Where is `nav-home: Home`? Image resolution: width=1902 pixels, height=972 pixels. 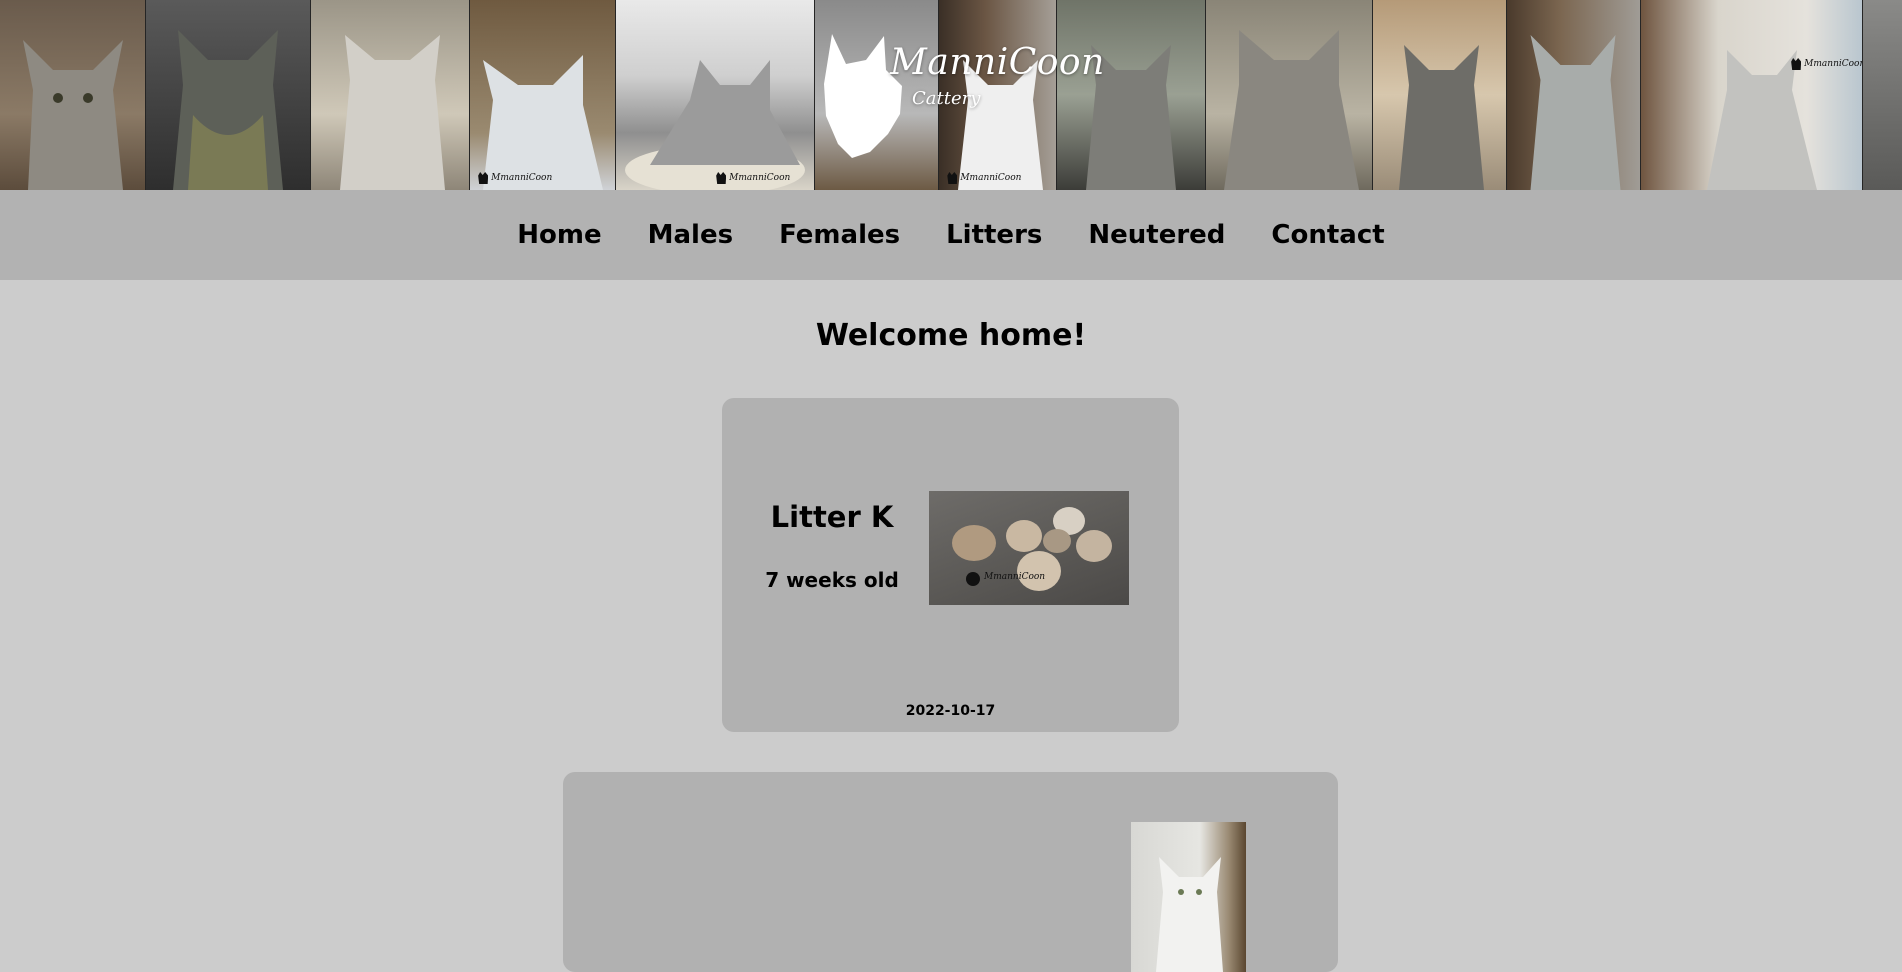 nav-home: Home is located at coordinates (559, 235).